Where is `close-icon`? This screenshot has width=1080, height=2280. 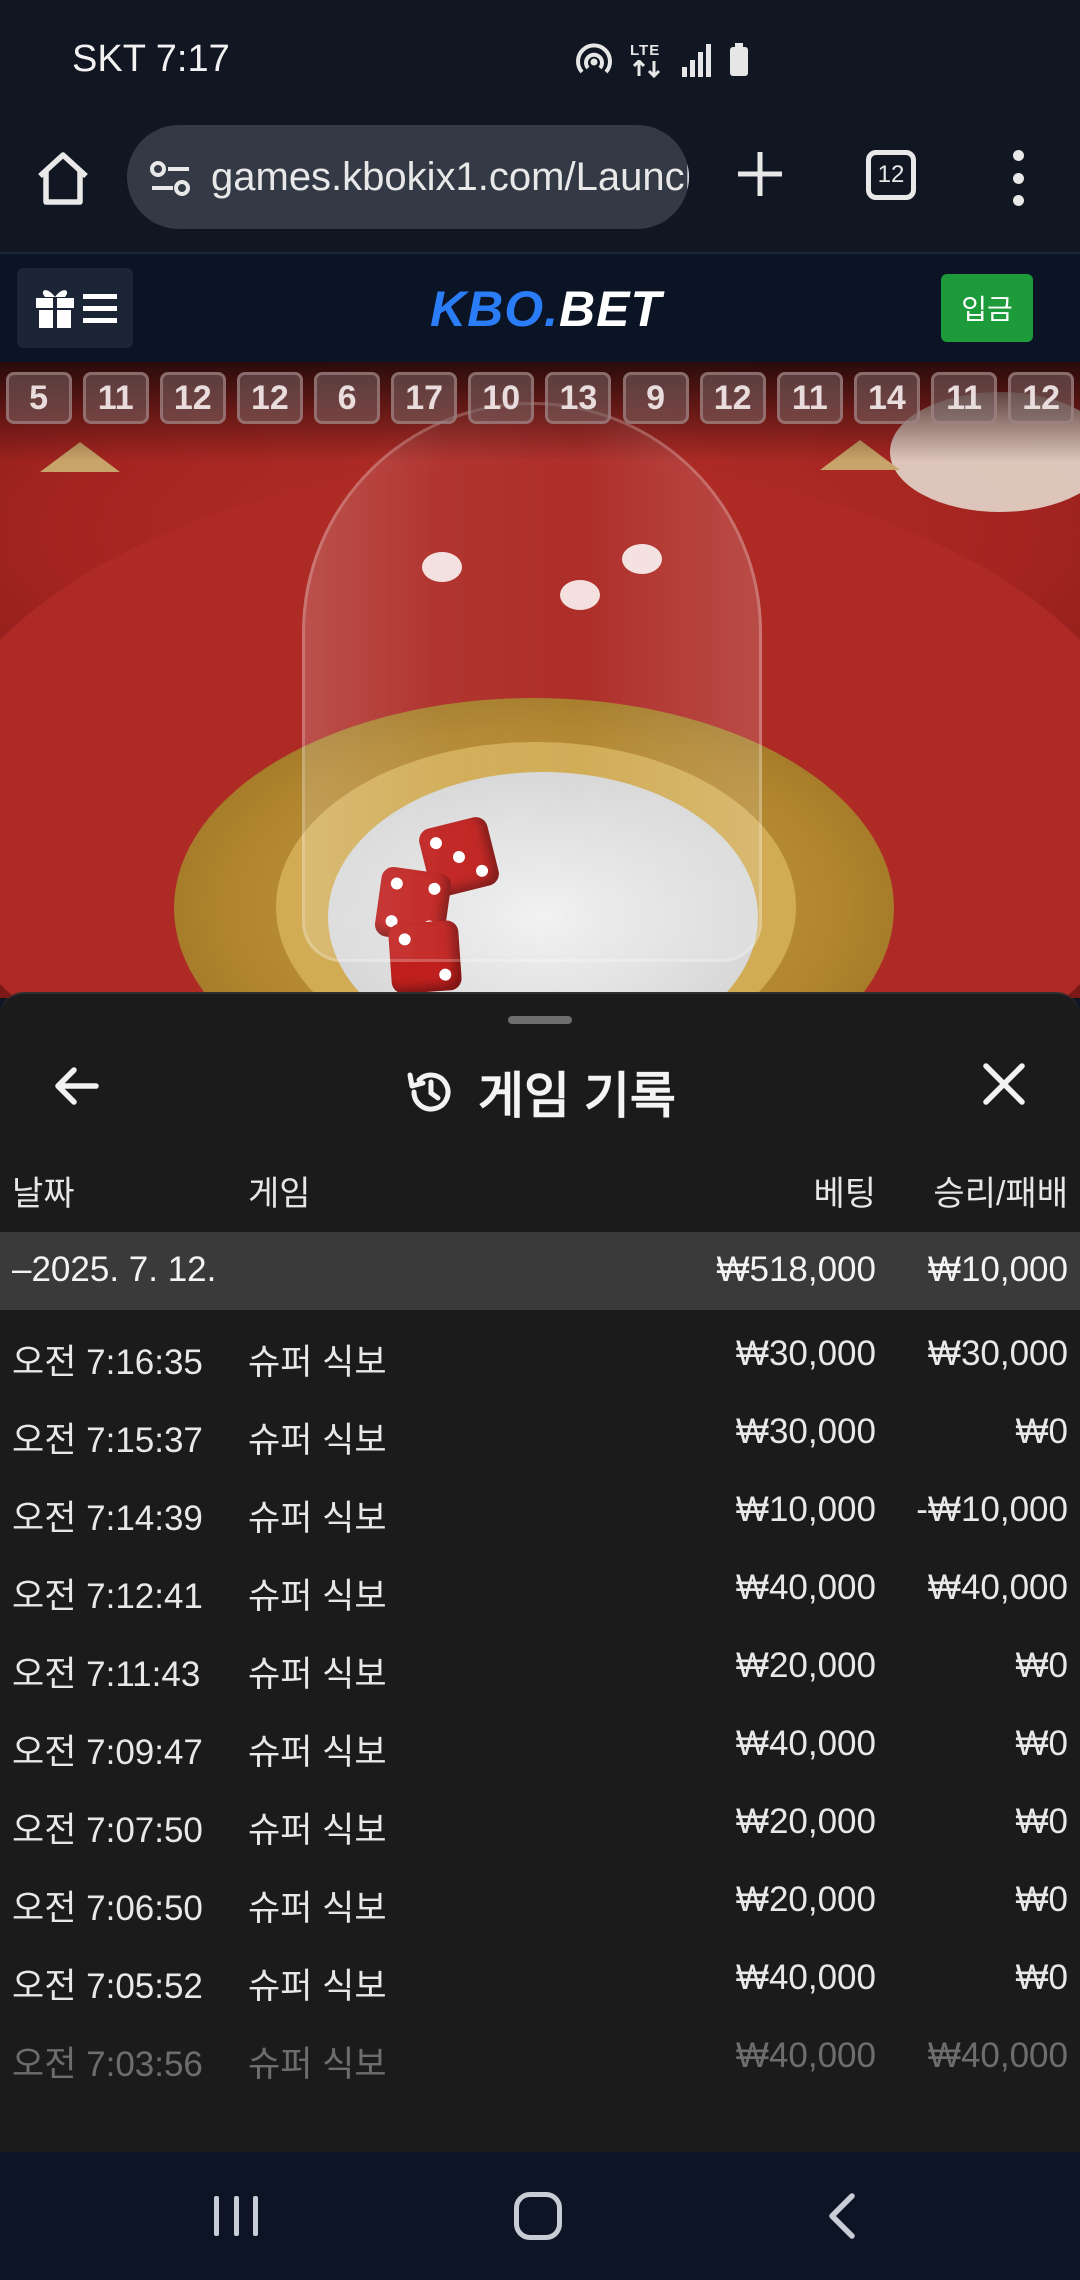
close-icon is located at coordinates (1004, 1084).